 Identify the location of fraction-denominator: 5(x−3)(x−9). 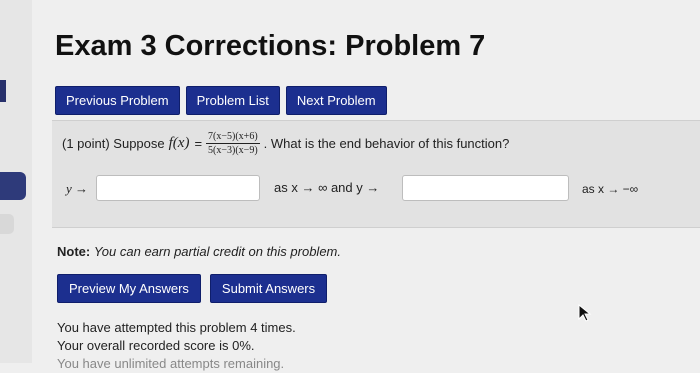
(233, 150).